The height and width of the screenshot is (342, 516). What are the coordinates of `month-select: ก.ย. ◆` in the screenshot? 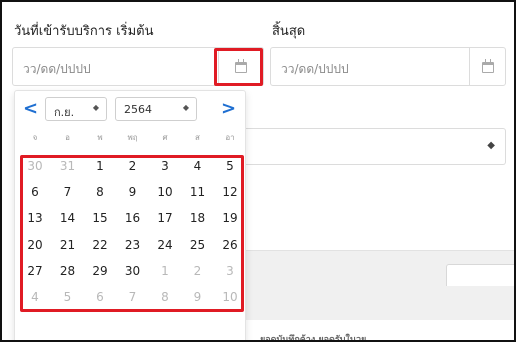 It's located at (76, 109).